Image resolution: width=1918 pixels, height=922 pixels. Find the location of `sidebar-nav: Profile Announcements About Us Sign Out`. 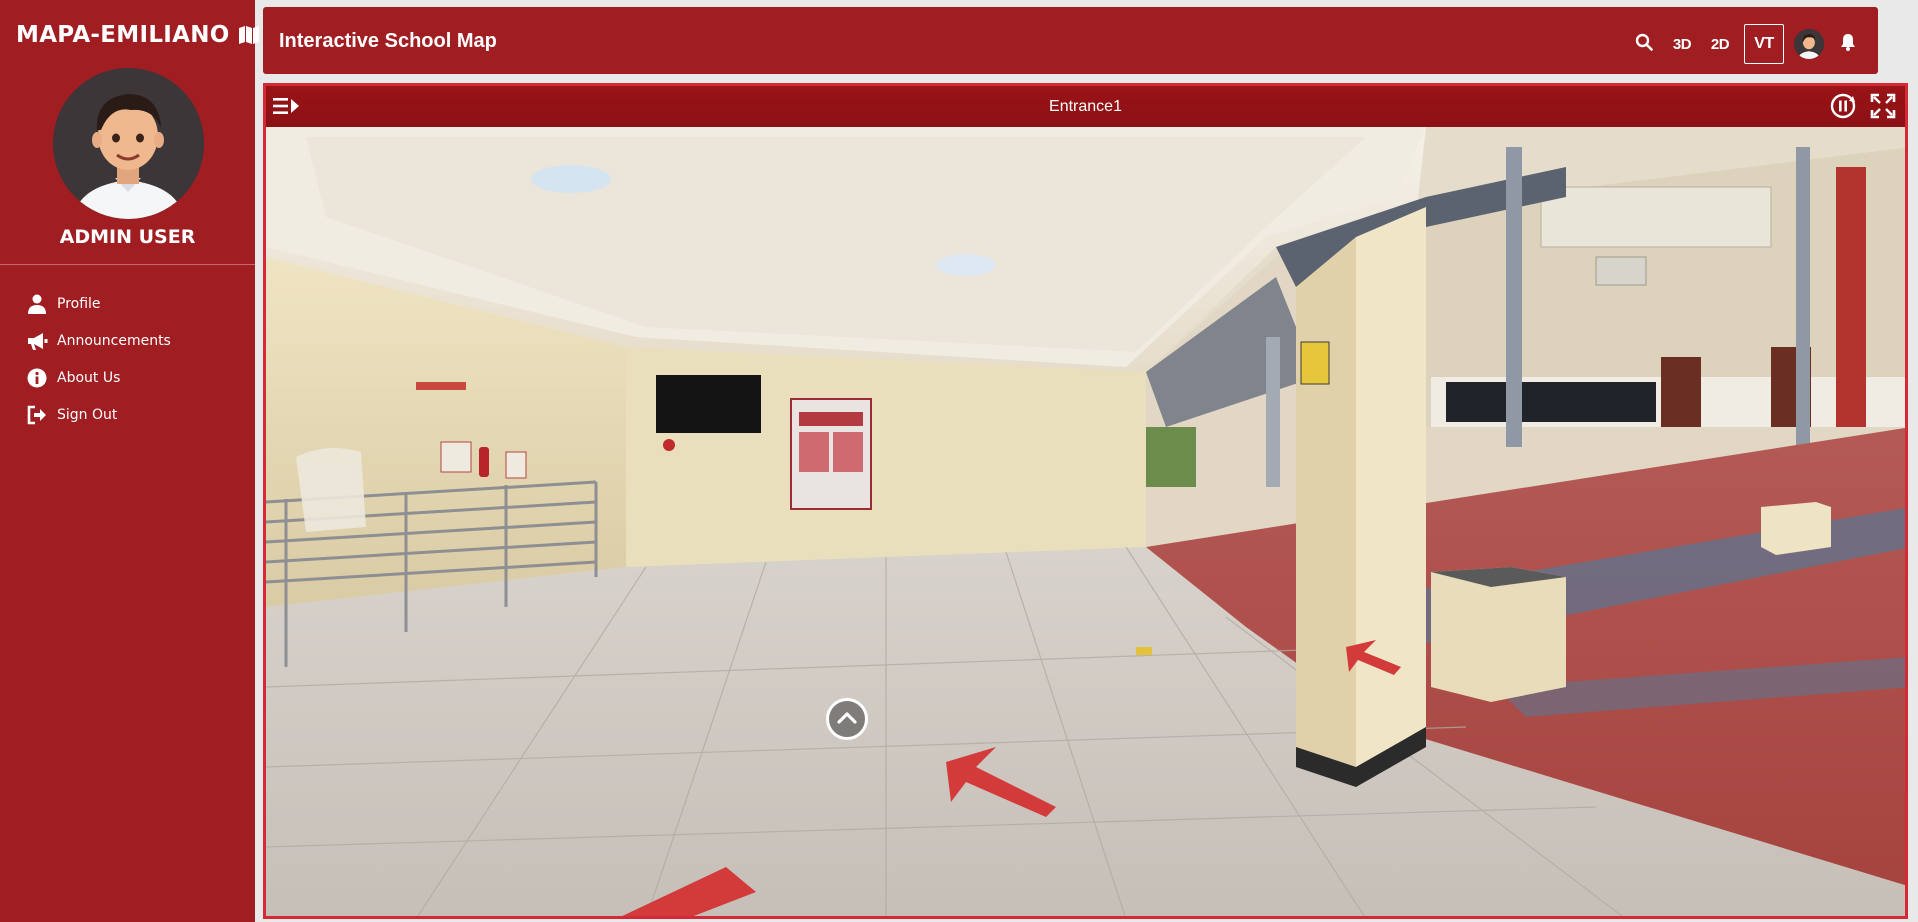

sidebar-nav: Profile Announcements About Us Sign Out is located at coordinates (98, 359).